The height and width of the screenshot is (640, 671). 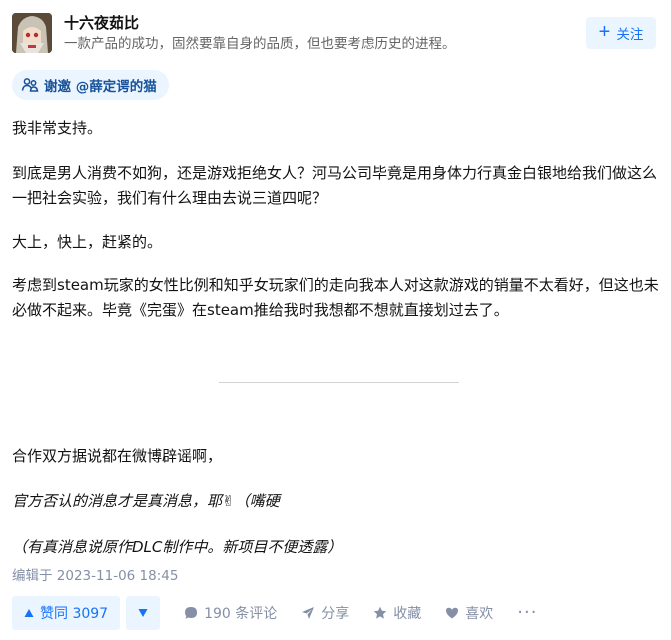 I want to click on heart-icon, so click(x=452, y=613).